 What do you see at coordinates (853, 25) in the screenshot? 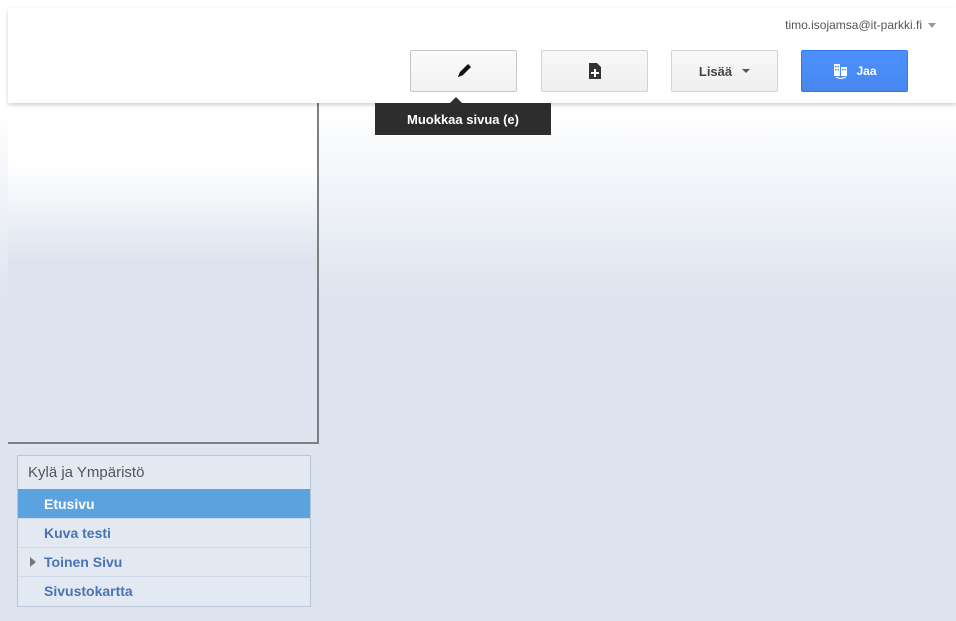
I see `account-email: timo.isojamsa@it-parkki.fi` at bounding box center [853, 25].